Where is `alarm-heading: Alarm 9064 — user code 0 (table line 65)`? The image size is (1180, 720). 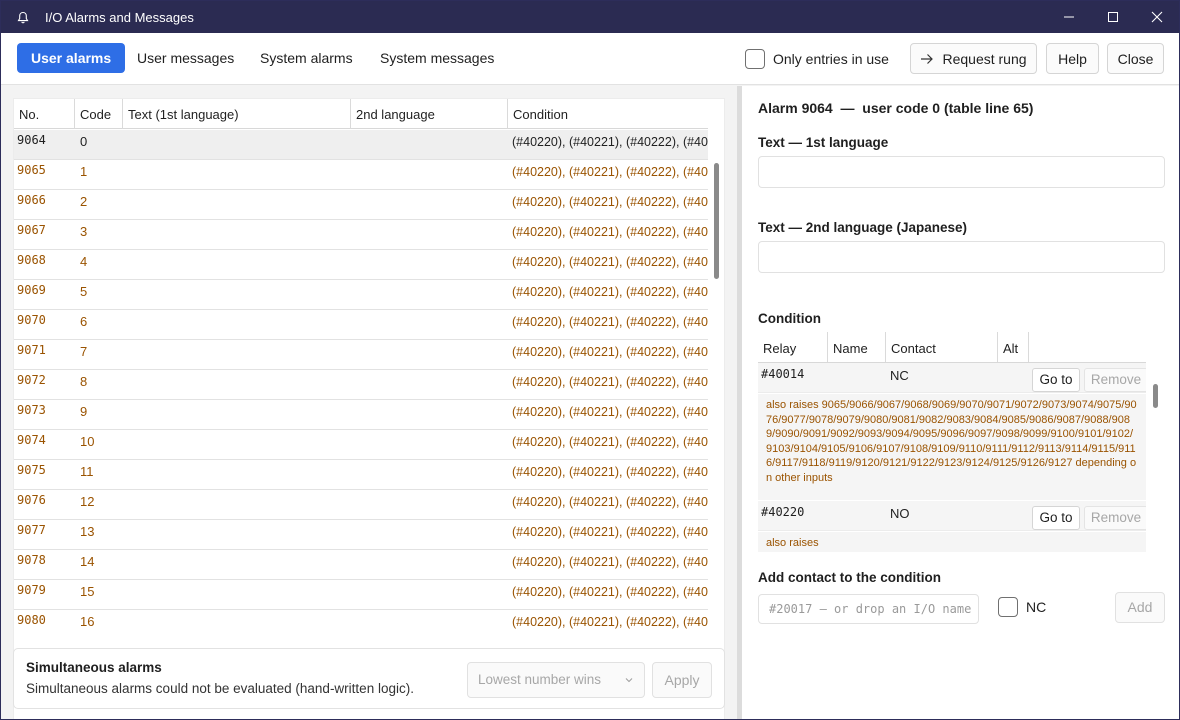
alarm-heading: Alarm 9064 — user code 0 (table line 65) is located at coordinates (896, 108).